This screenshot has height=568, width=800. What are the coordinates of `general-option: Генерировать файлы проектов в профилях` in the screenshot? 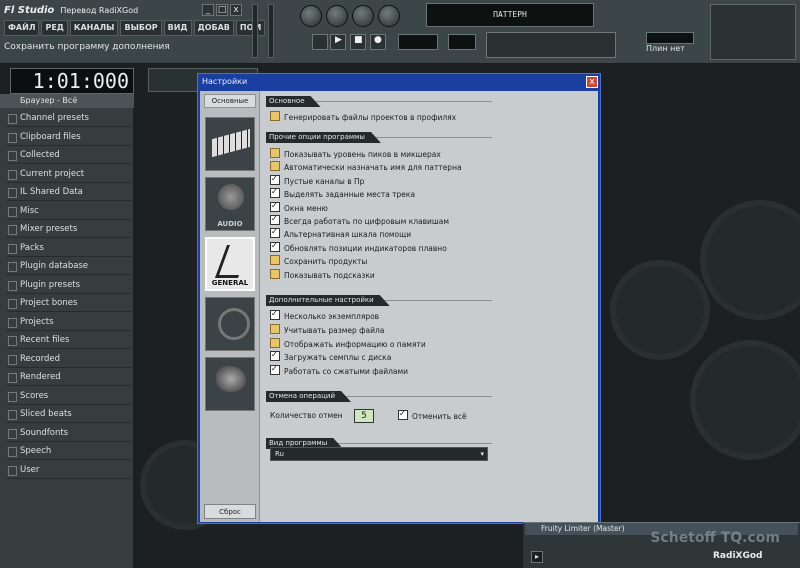 It's located at (363, 117).